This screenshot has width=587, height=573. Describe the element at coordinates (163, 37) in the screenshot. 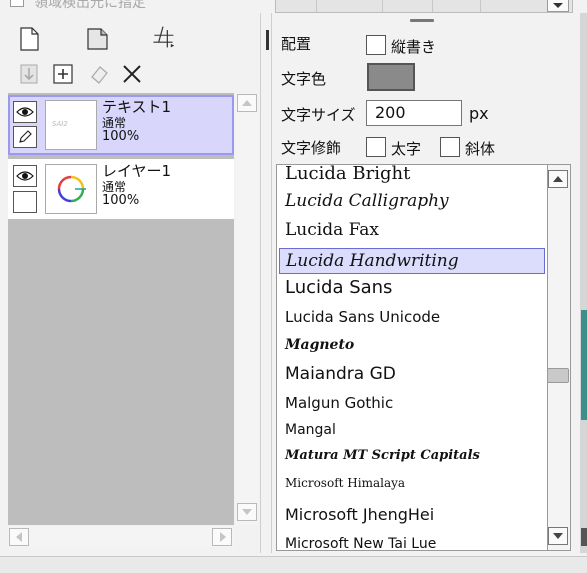

I see `vector-layer-icon` at that location.